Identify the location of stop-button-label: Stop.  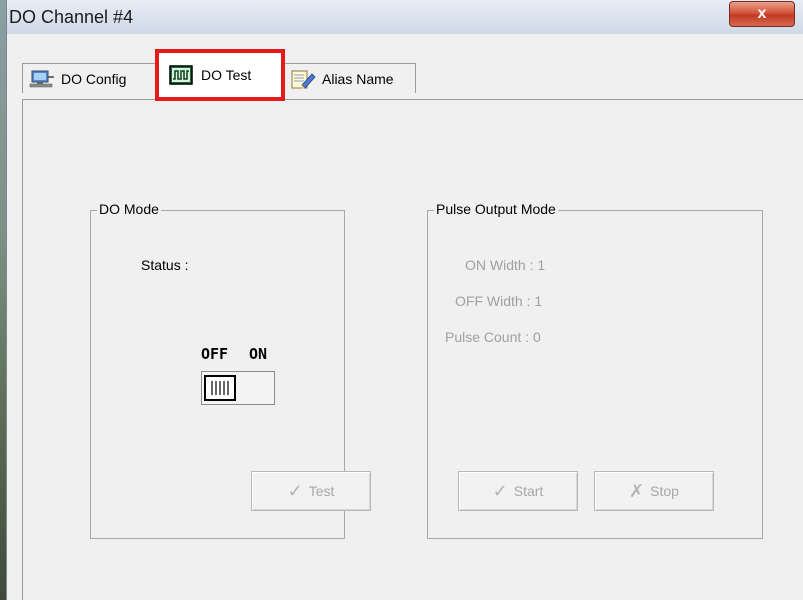
(664, 491).